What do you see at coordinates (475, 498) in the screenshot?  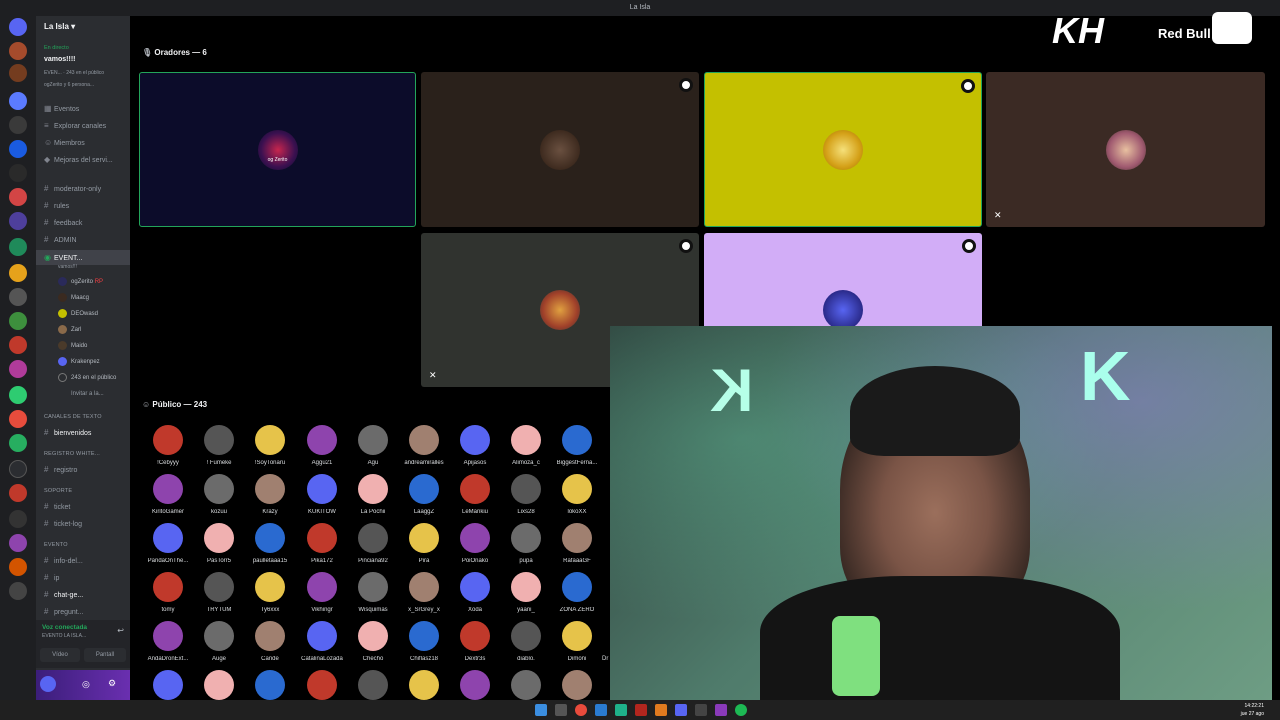 I see `audience-member: LeMankiu` at bounding box center [475, 498].